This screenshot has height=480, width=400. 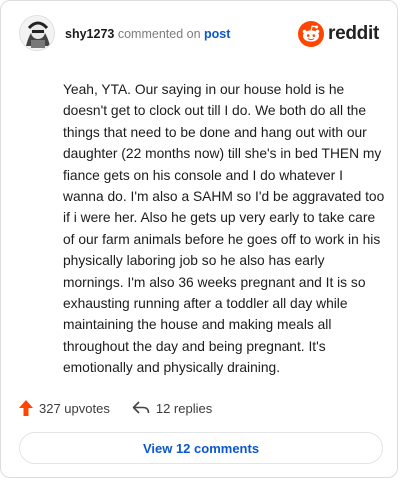 I want to click on post-link: post, so click(x=217, y=34).